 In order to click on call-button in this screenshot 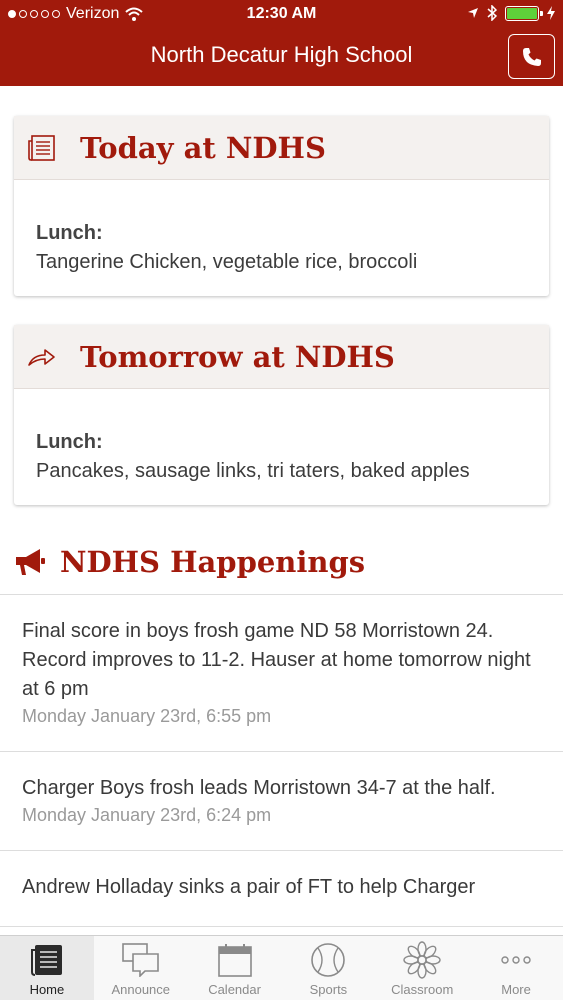, I will do `click(531, 56)`.